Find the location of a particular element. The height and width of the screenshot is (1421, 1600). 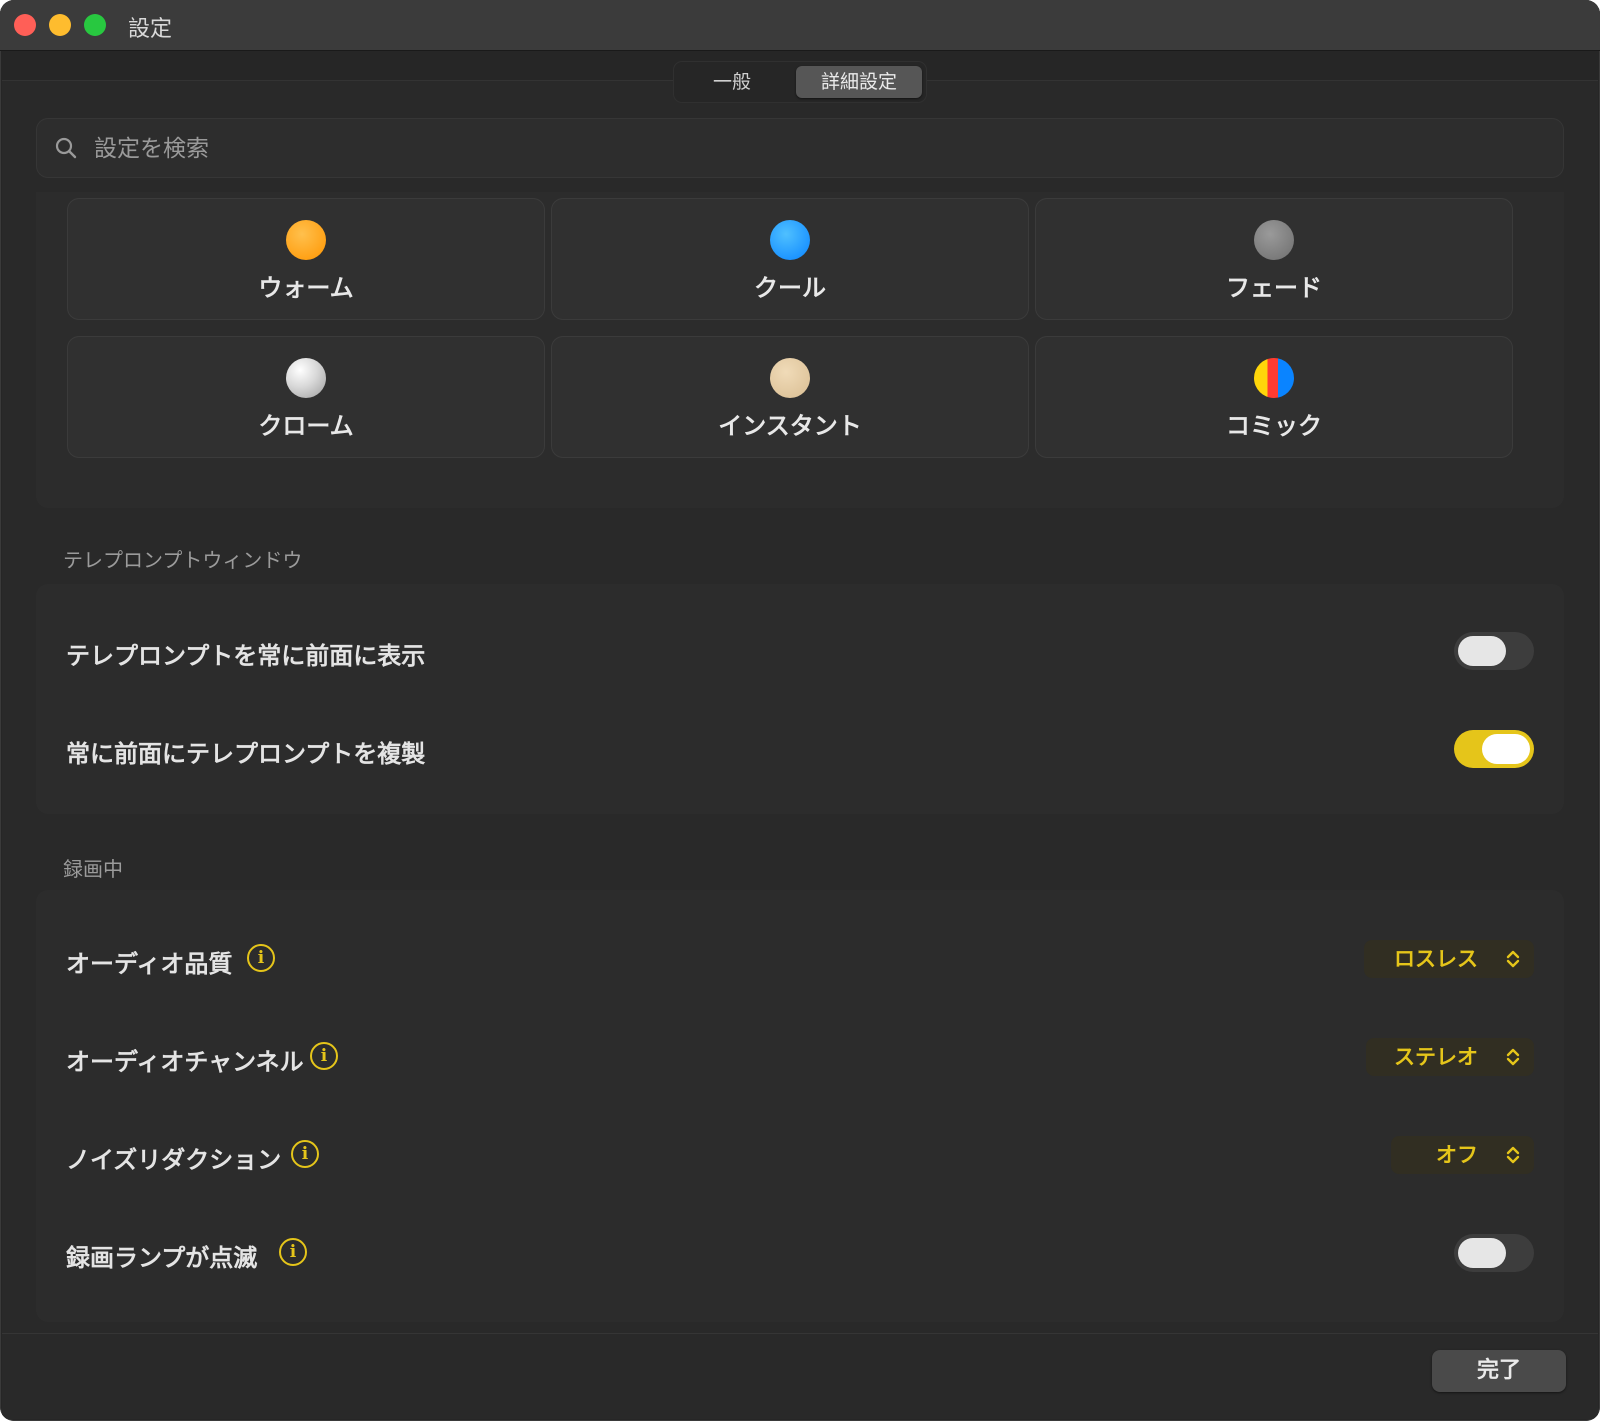

theme-label: クール is located at coordinates (790, 288).